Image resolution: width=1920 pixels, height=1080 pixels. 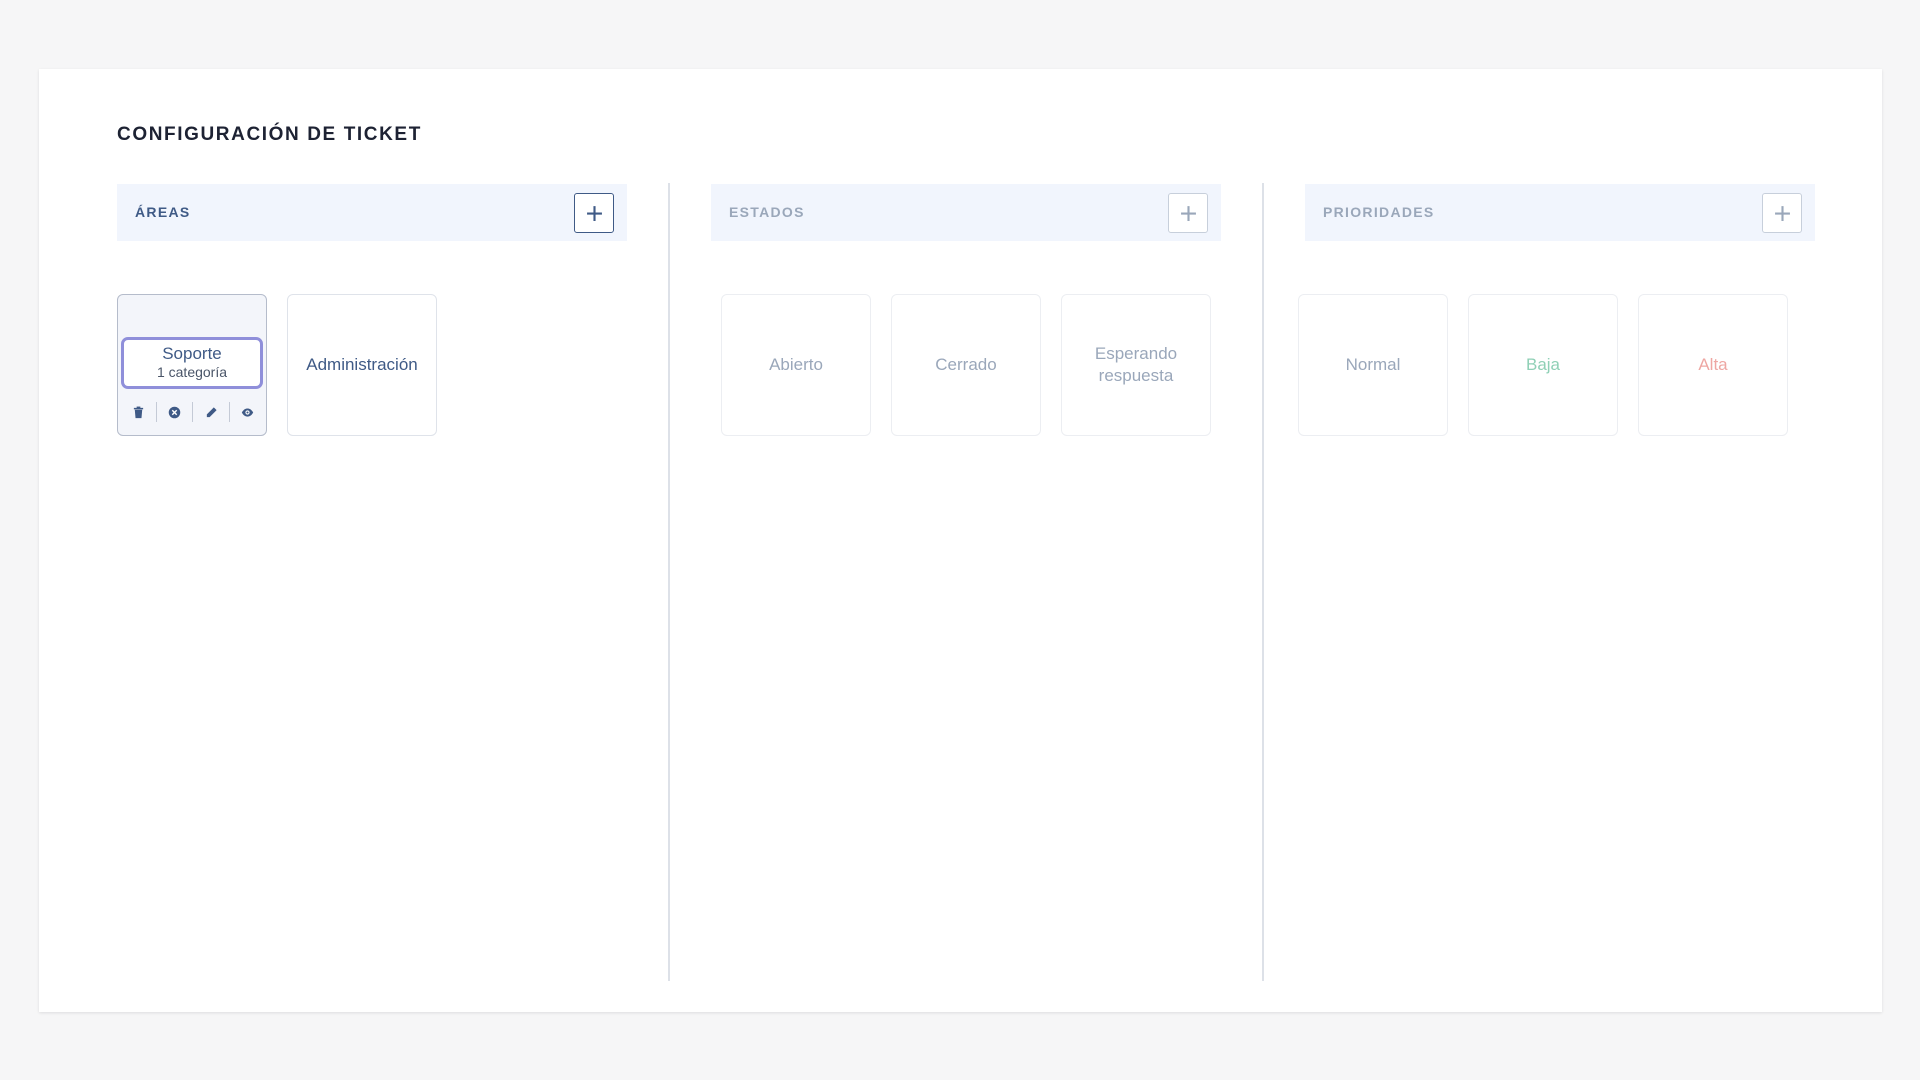 I want to click on add-prioridad-button, so click(x=1782, y=213).